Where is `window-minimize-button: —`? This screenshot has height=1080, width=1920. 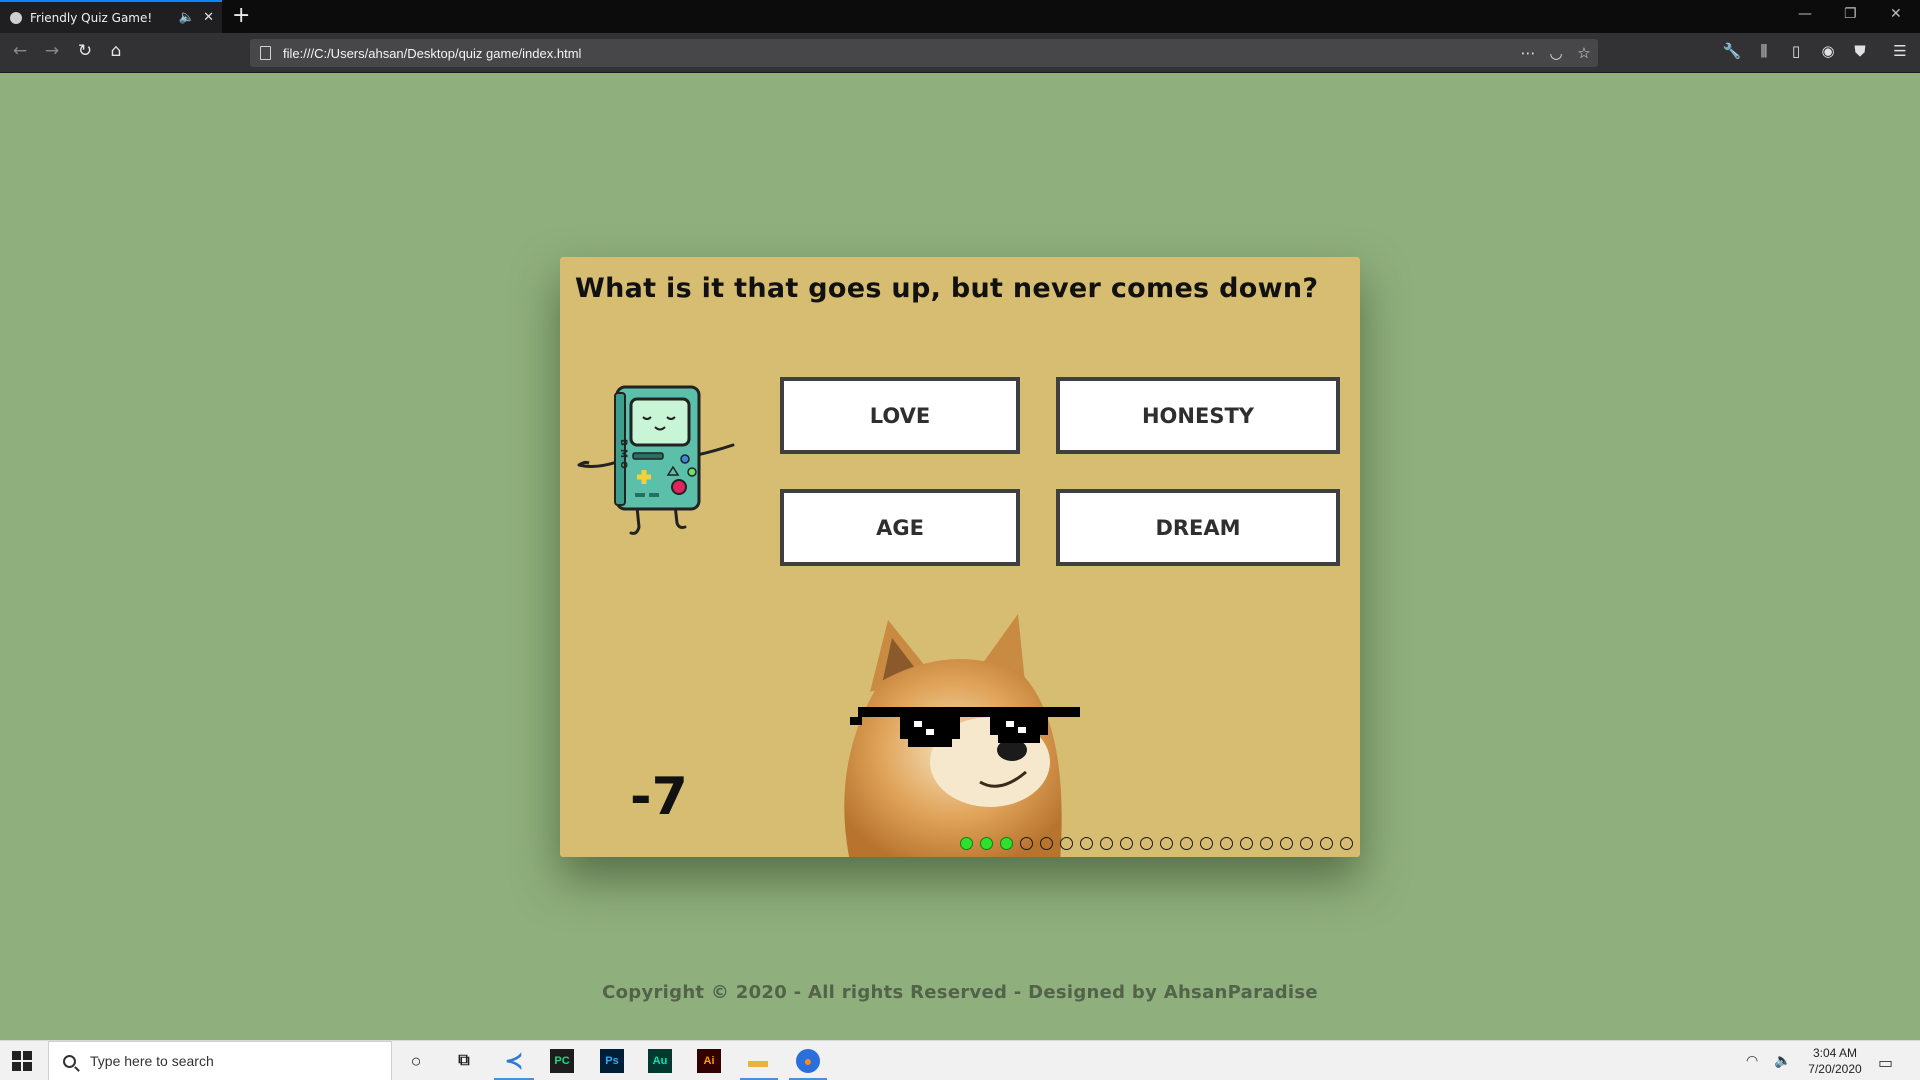 window-minimize-button: — is located at coordinates (1805, 14).